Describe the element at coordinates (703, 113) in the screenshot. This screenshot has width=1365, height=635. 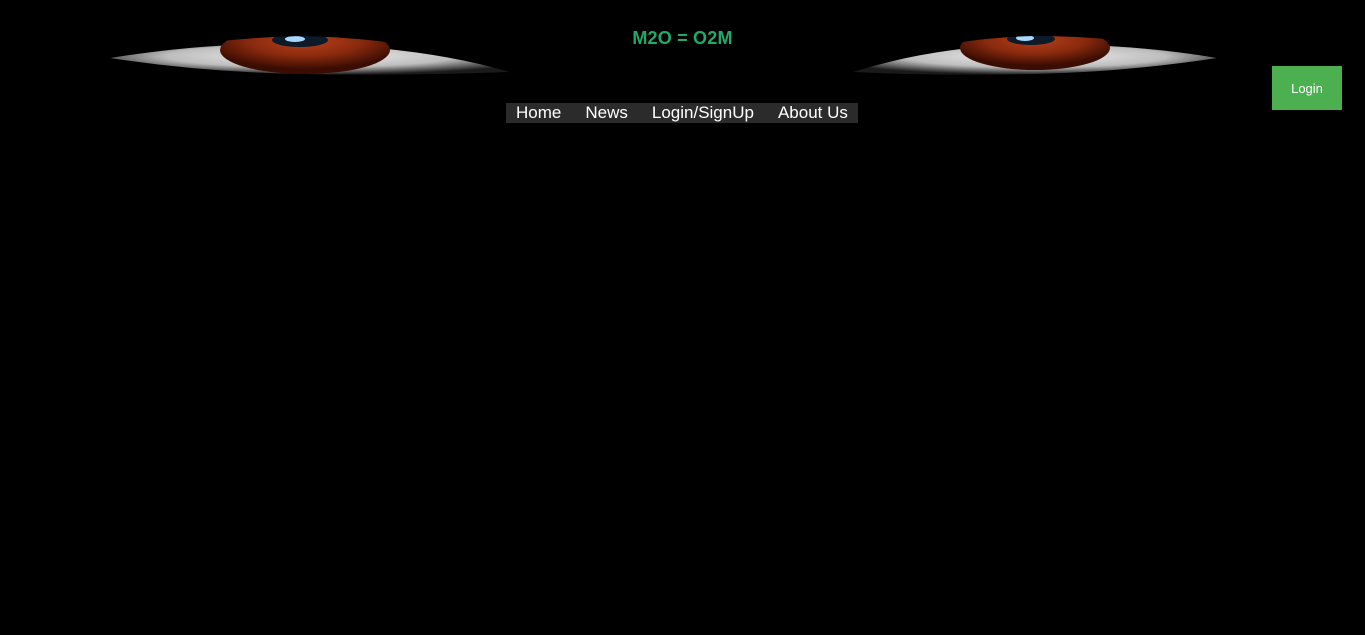
I see `nav-item-login-signup: Login/SignUp` at that location.